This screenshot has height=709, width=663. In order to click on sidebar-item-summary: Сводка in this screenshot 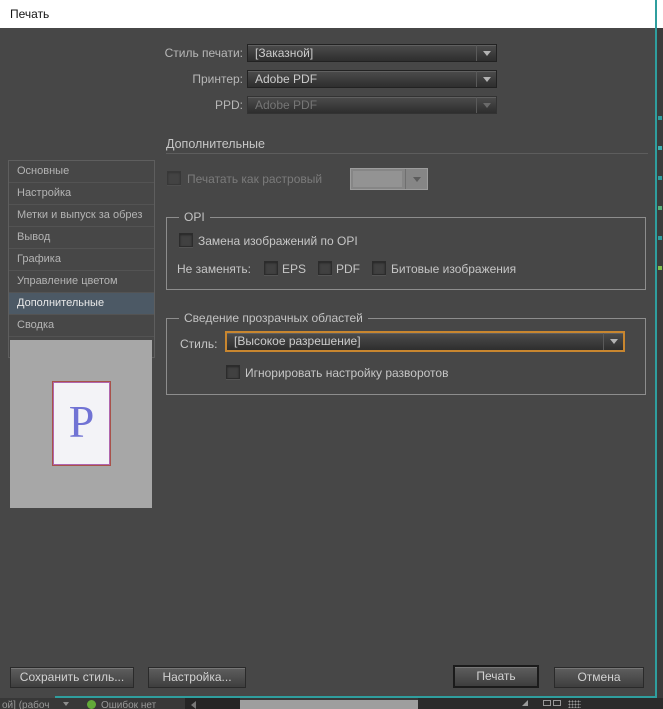, I will do `click(81, 326)`.